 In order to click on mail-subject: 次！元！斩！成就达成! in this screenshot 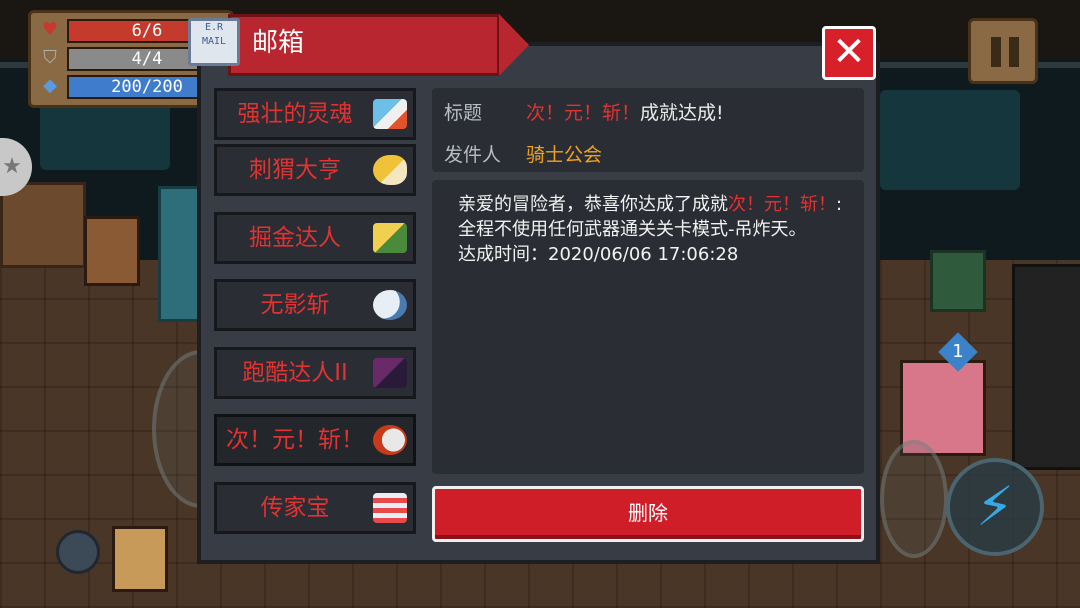, I will do `click(625, 113)`.